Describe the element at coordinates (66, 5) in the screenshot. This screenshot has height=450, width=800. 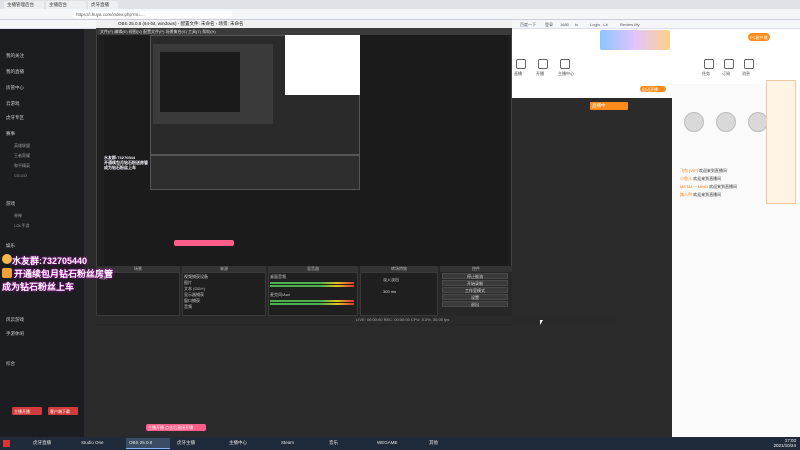
I see `browser-tab: 主播后台` at that location.